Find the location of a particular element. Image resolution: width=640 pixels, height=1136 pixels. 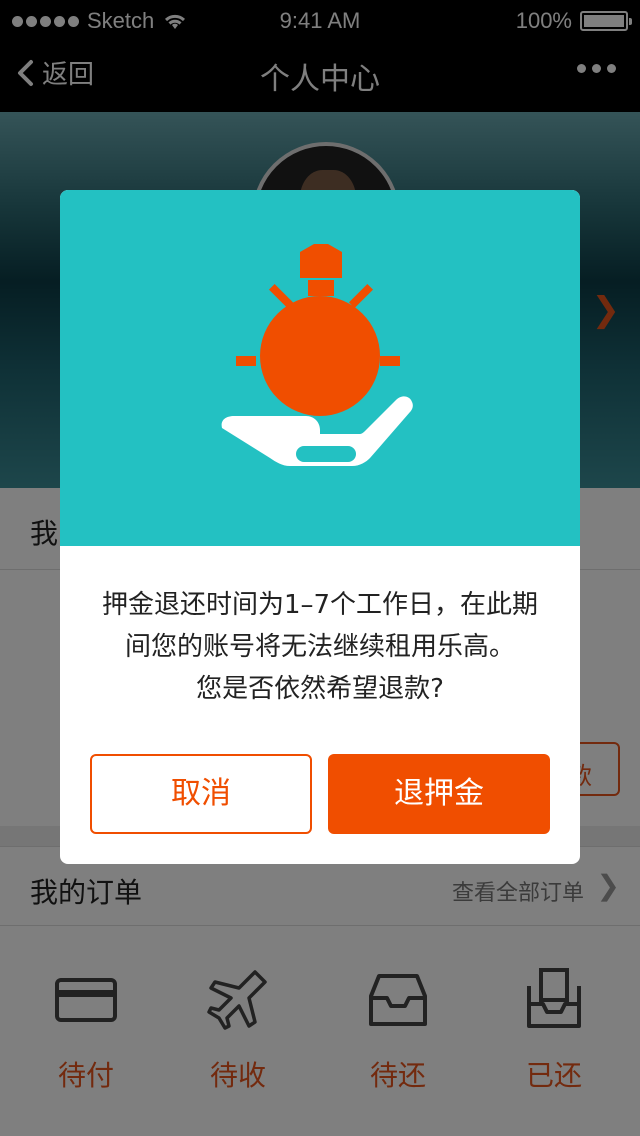

money-bag-hand-icon is located at coordinates (317, 355).